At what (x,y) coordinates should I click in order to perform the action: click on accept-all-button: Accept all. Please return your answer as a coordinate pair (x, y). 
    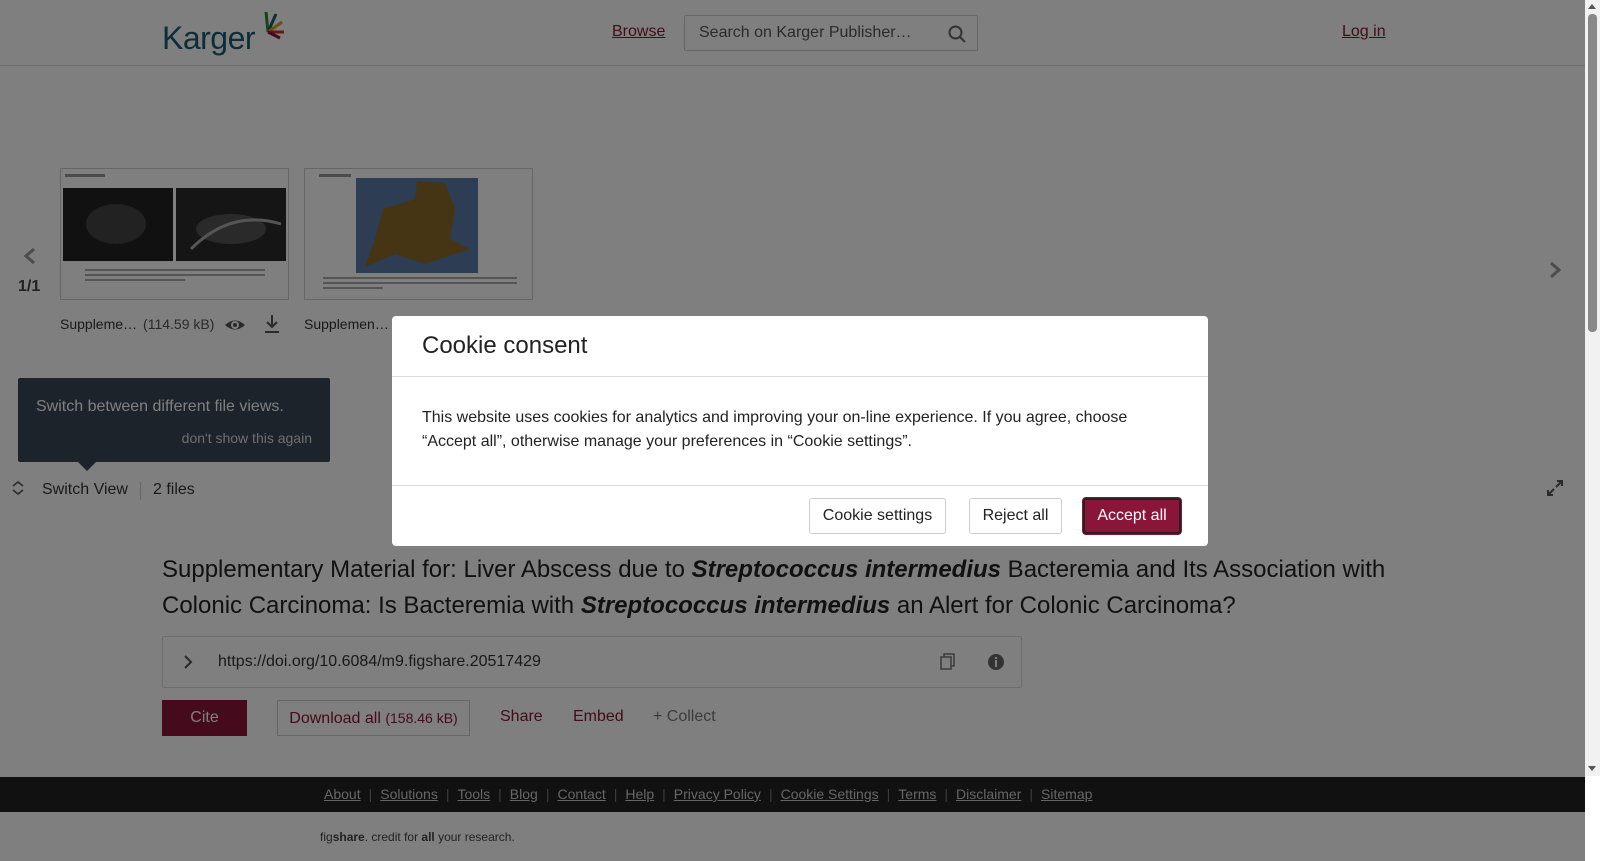
    Looking at the image, I should click on (1132, 516).